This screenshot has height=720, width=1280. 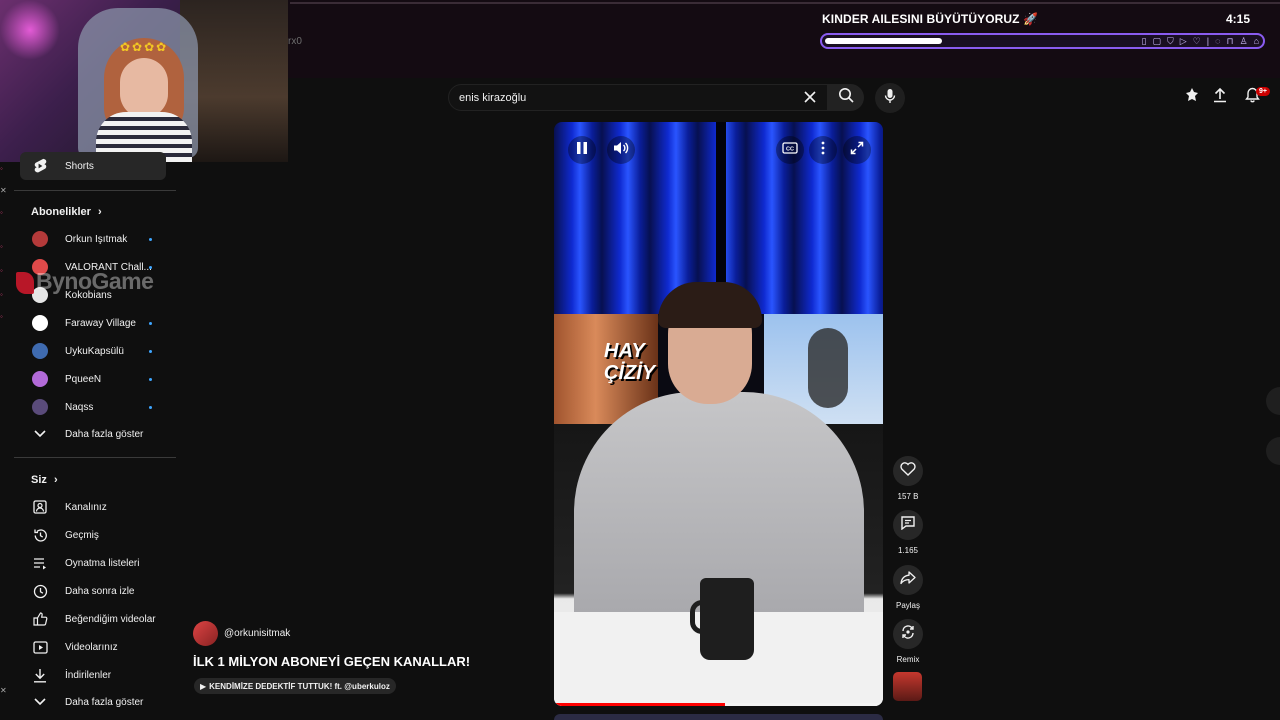 I want to click on sidebar-item-playlists: Oynatma listeleri, so click(x=95, y=563).